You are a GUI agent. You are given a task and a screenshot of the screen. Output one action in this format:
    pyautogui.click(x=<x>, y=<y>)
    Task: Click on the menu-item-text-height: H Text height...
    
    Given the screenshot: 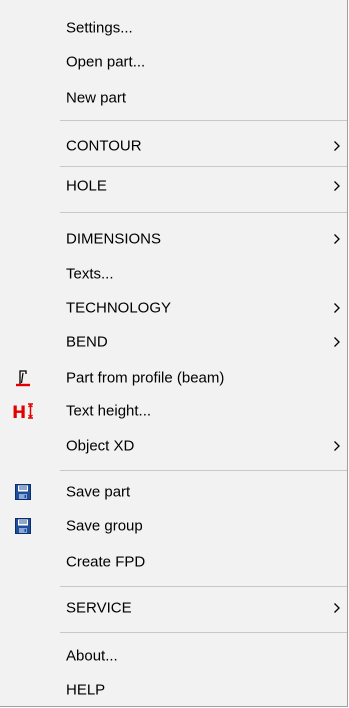 What is the action you would take?
    pyautogui.click(x=173, y=411)
    